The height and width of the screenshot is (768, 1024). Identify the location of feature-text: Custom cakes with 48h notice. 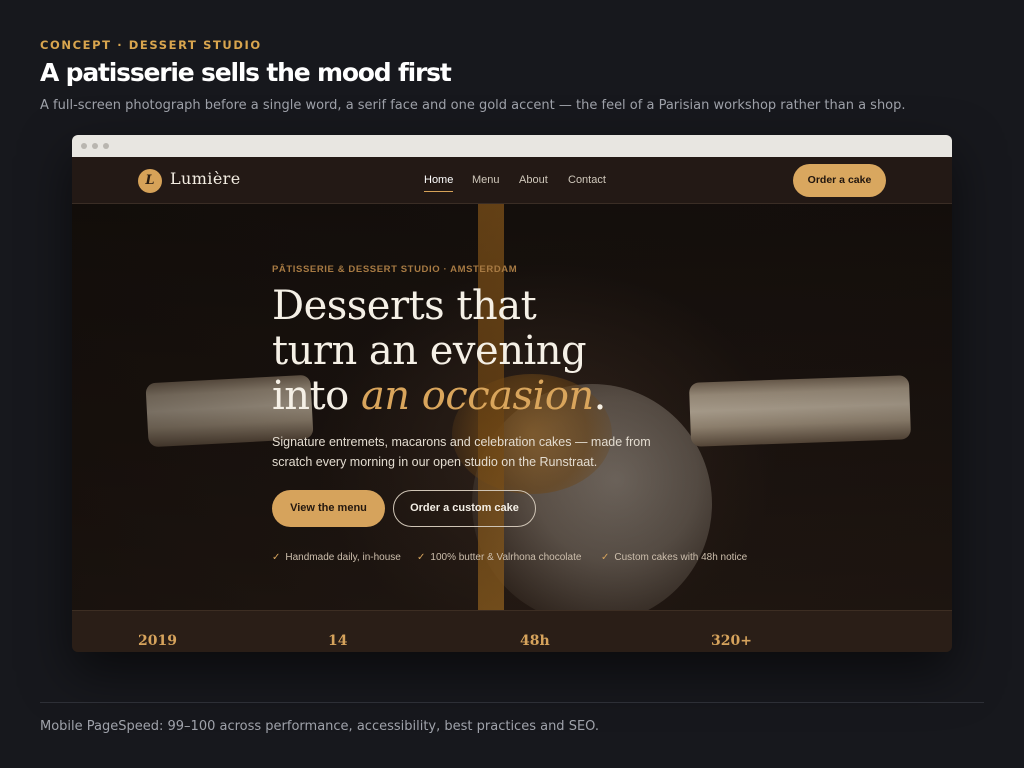
(681, 557).